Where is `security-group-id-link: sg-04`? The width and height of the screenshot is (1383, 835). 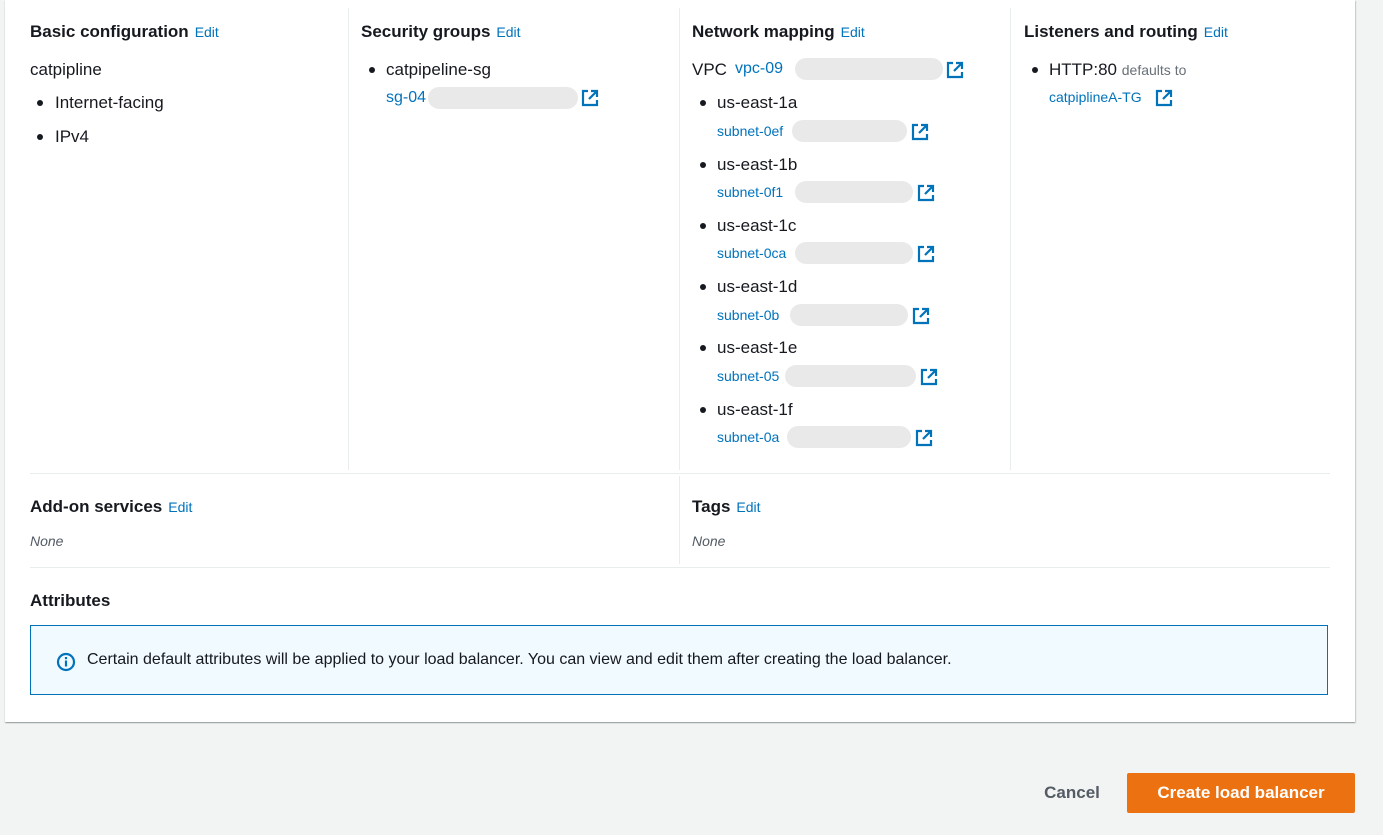 security-group-id-link: sg-04 is located at coordinates (406, 98).